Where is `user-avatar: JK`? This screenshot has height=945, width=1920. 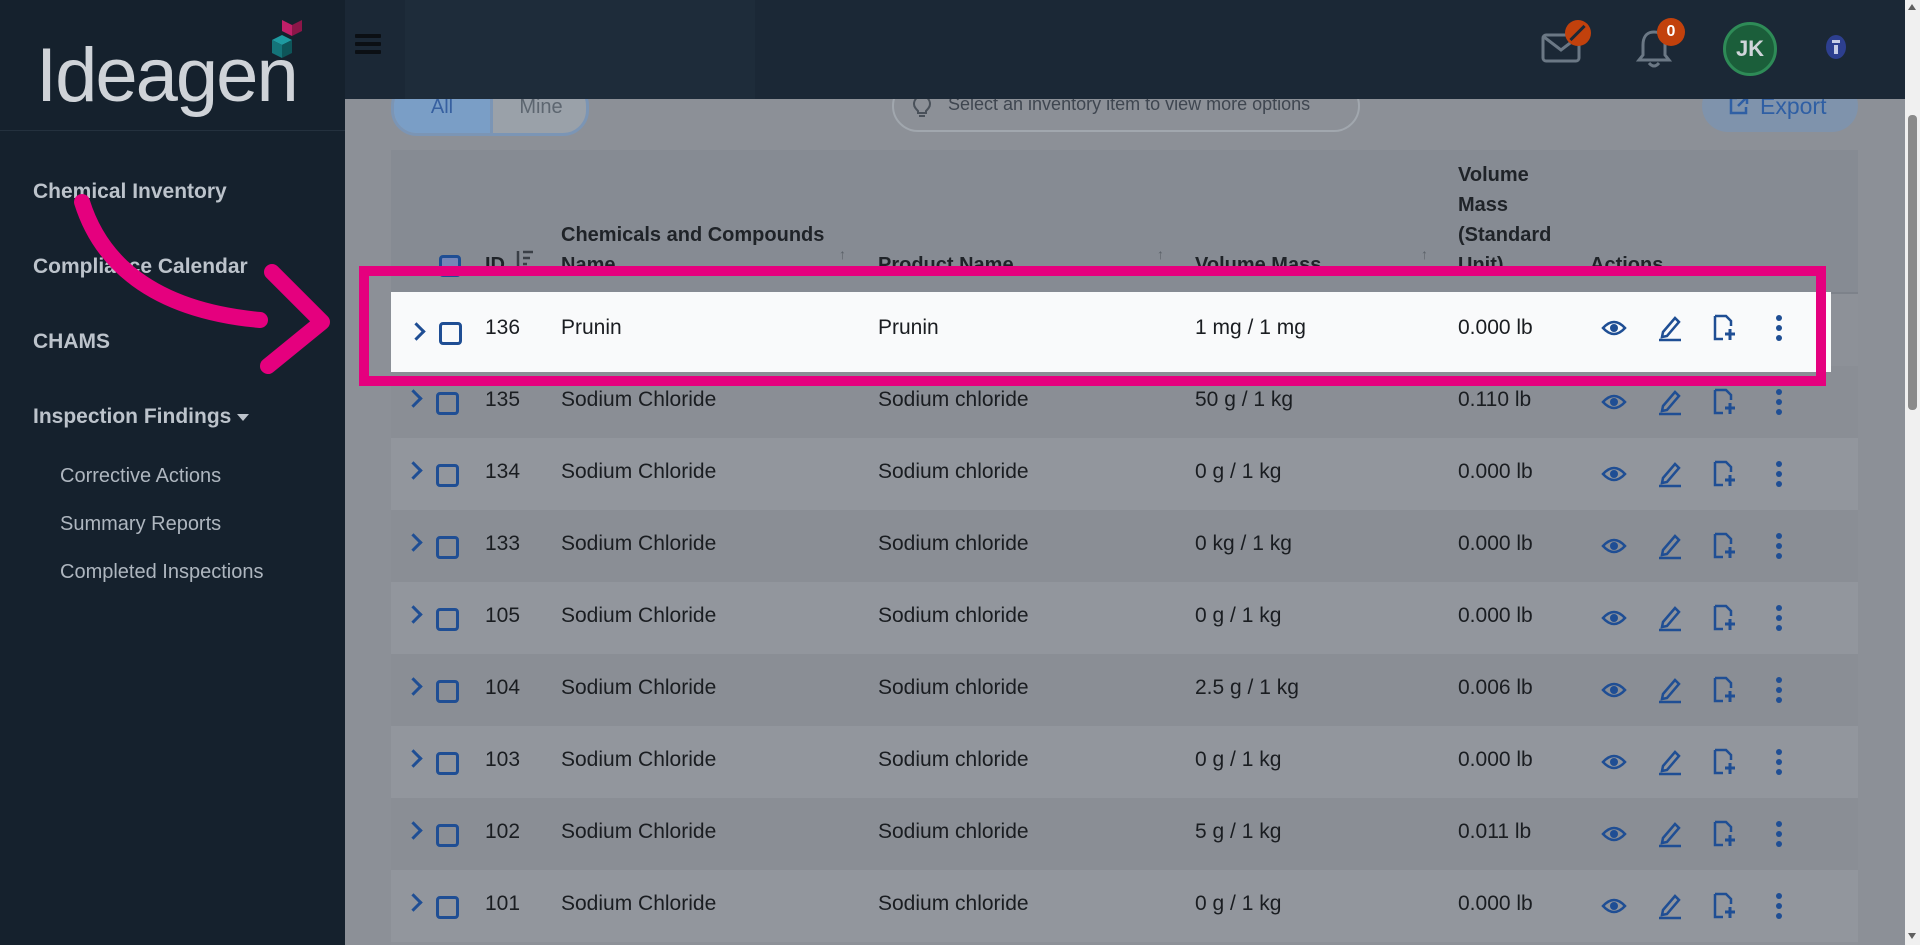 user-avatar: JK is located at coordinates (1750, 49).